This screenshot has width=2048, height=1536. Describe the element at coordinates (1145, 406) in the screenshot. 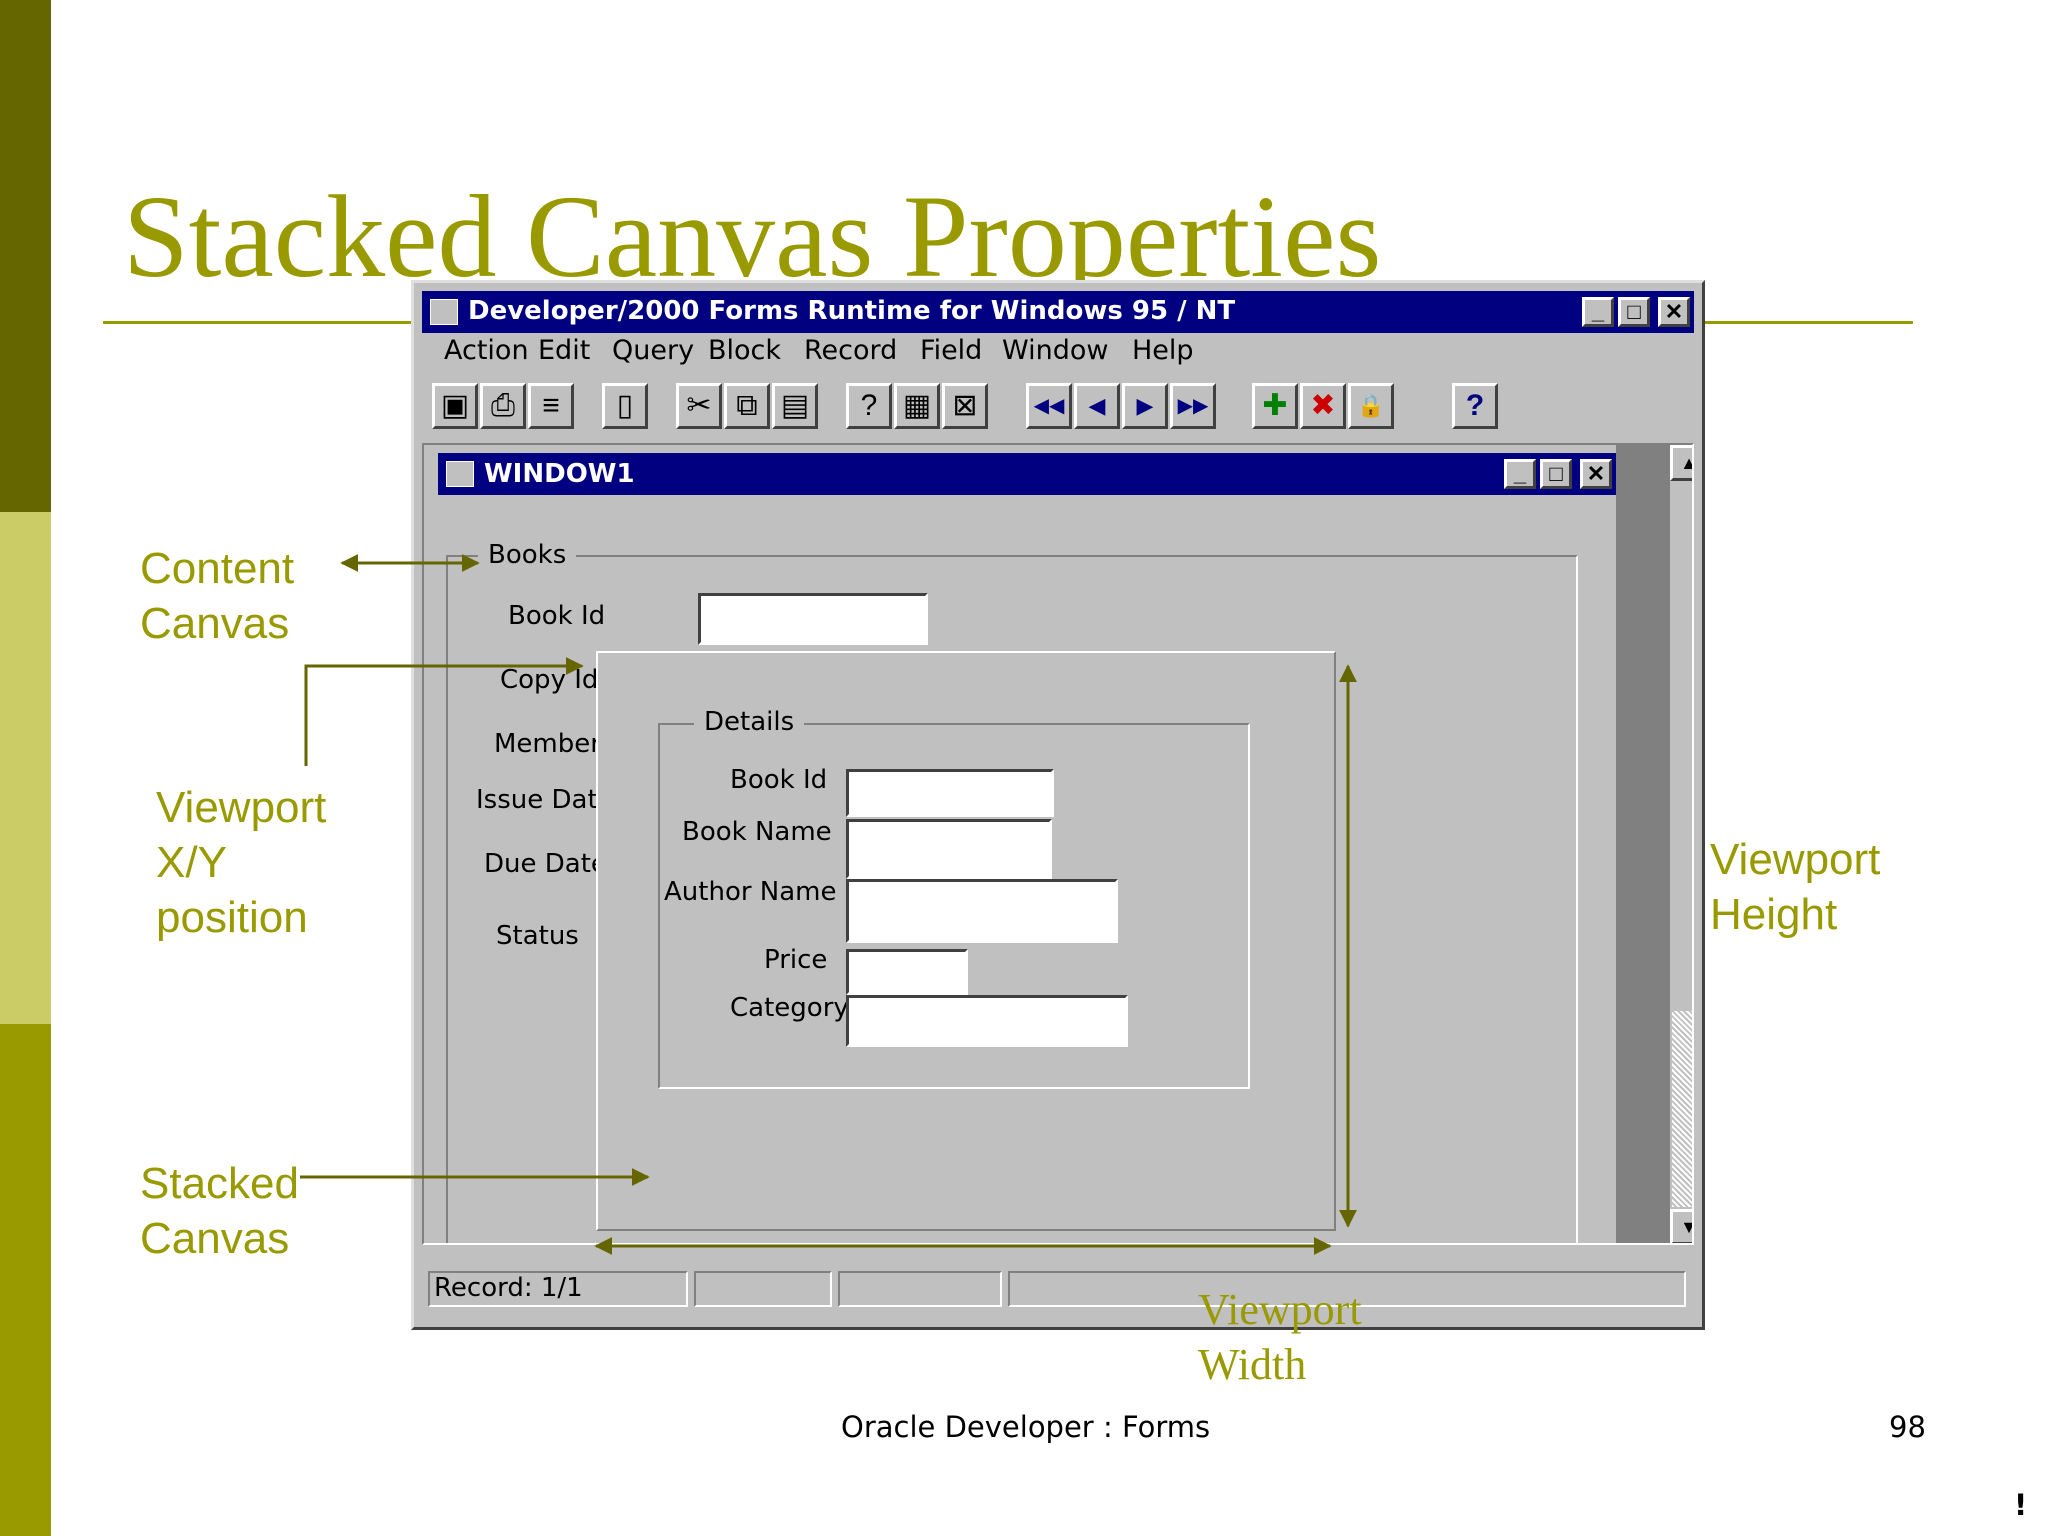

I see `next-record-icon: ▶` at that location.